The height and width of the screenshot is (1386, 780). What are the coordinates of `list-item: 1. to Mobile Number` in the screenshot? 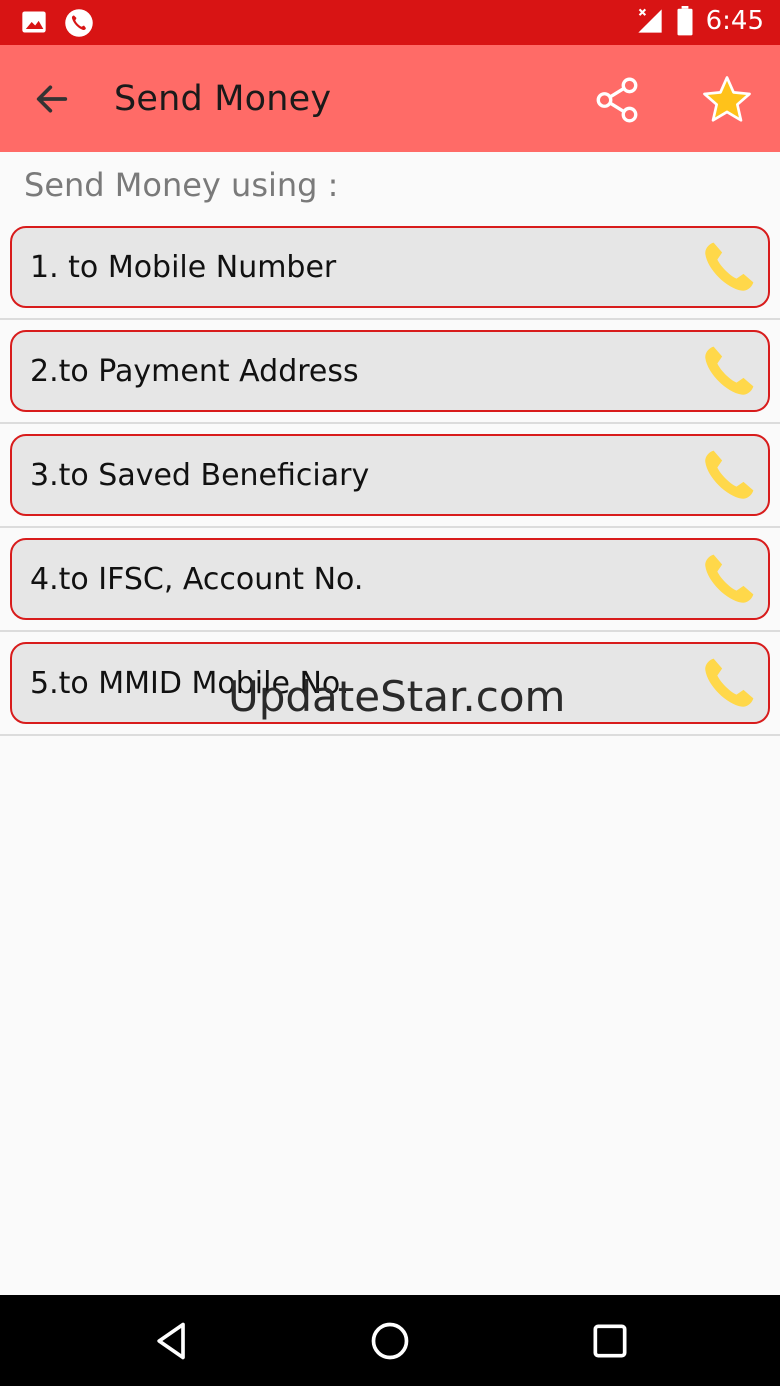 It's located at (390, 268).